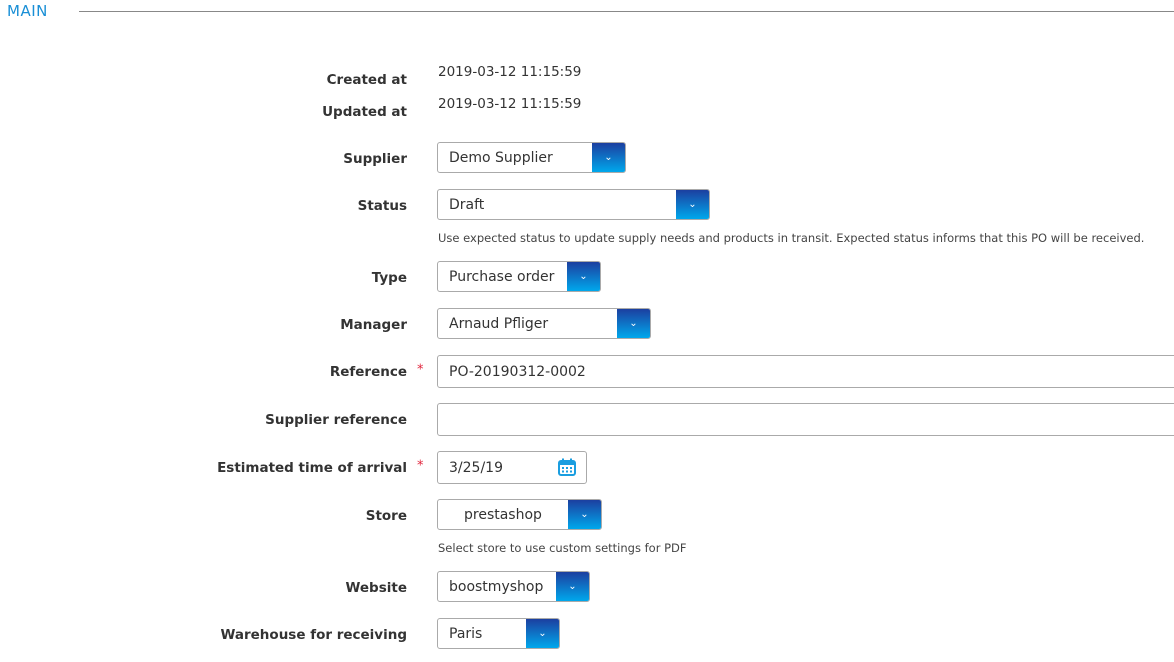 This screenshot has height=662, width=1174. What do you see at coordinates (498, 633) in the screenshot?
I see `warehouse-select: Paris ⌄` at bounding box center [498, 633].